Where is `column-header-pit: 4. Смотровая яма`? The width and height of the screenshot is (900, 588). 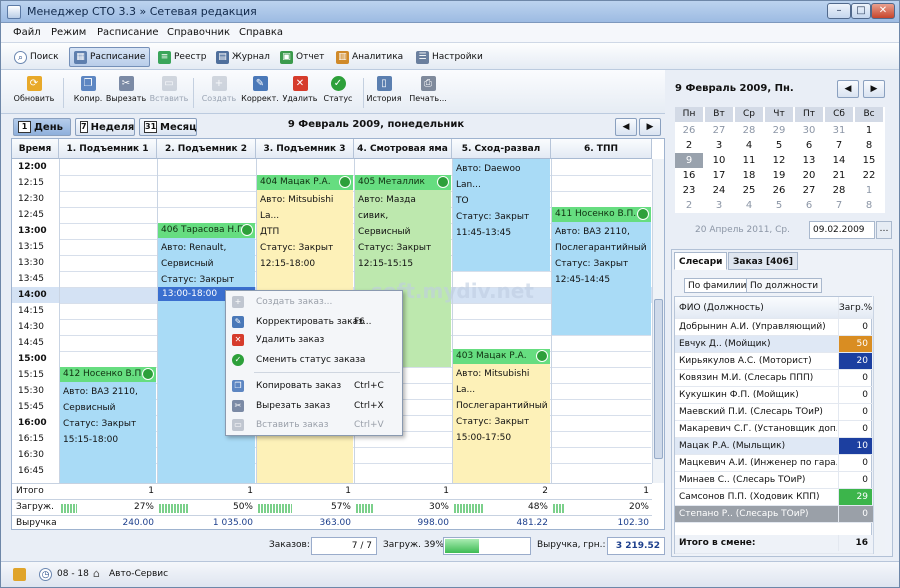
column-header-pit: 4. Смотровая яма is located at coordinates (403, 149).